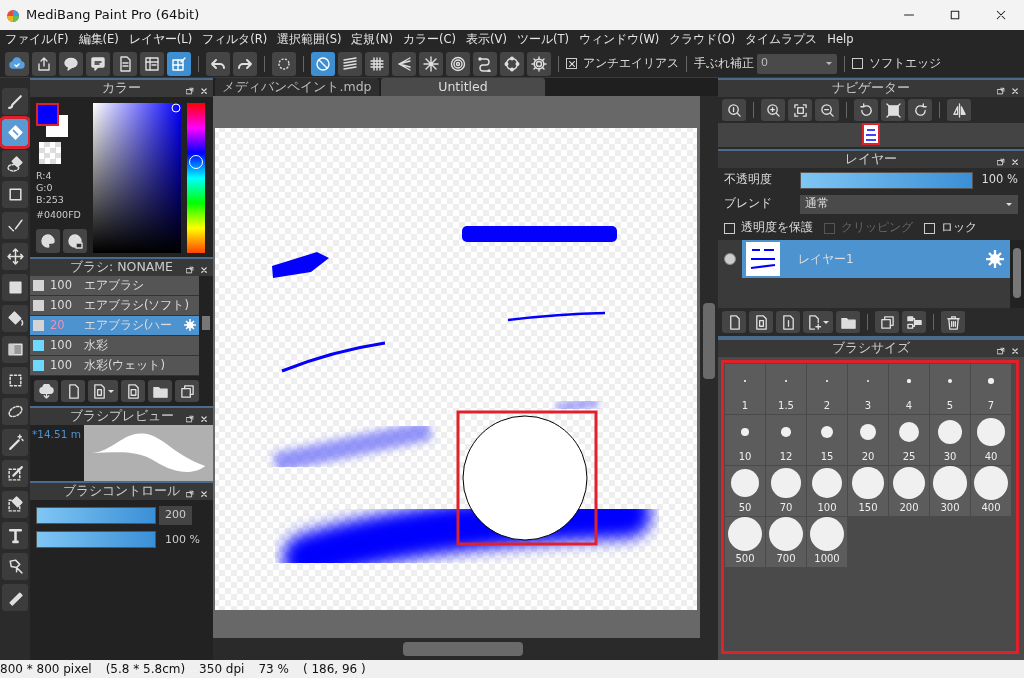 This screenshot has width=1024, height=678. Describe the element at coordinates (309, 40) in the screenshot. I see `menu-item: 選択範囲(S)` at that location.